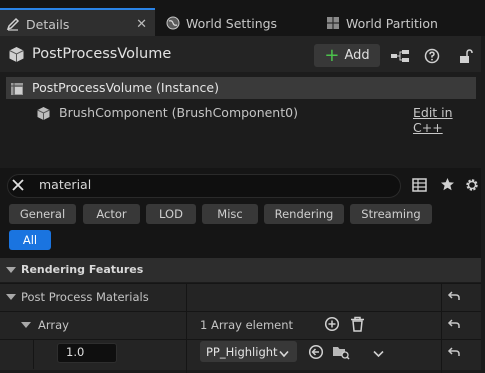 The width and height of the screenshot is (485, 373). I want to click on edit-in-cpp-link: Edit in C++, so click(449, 120).